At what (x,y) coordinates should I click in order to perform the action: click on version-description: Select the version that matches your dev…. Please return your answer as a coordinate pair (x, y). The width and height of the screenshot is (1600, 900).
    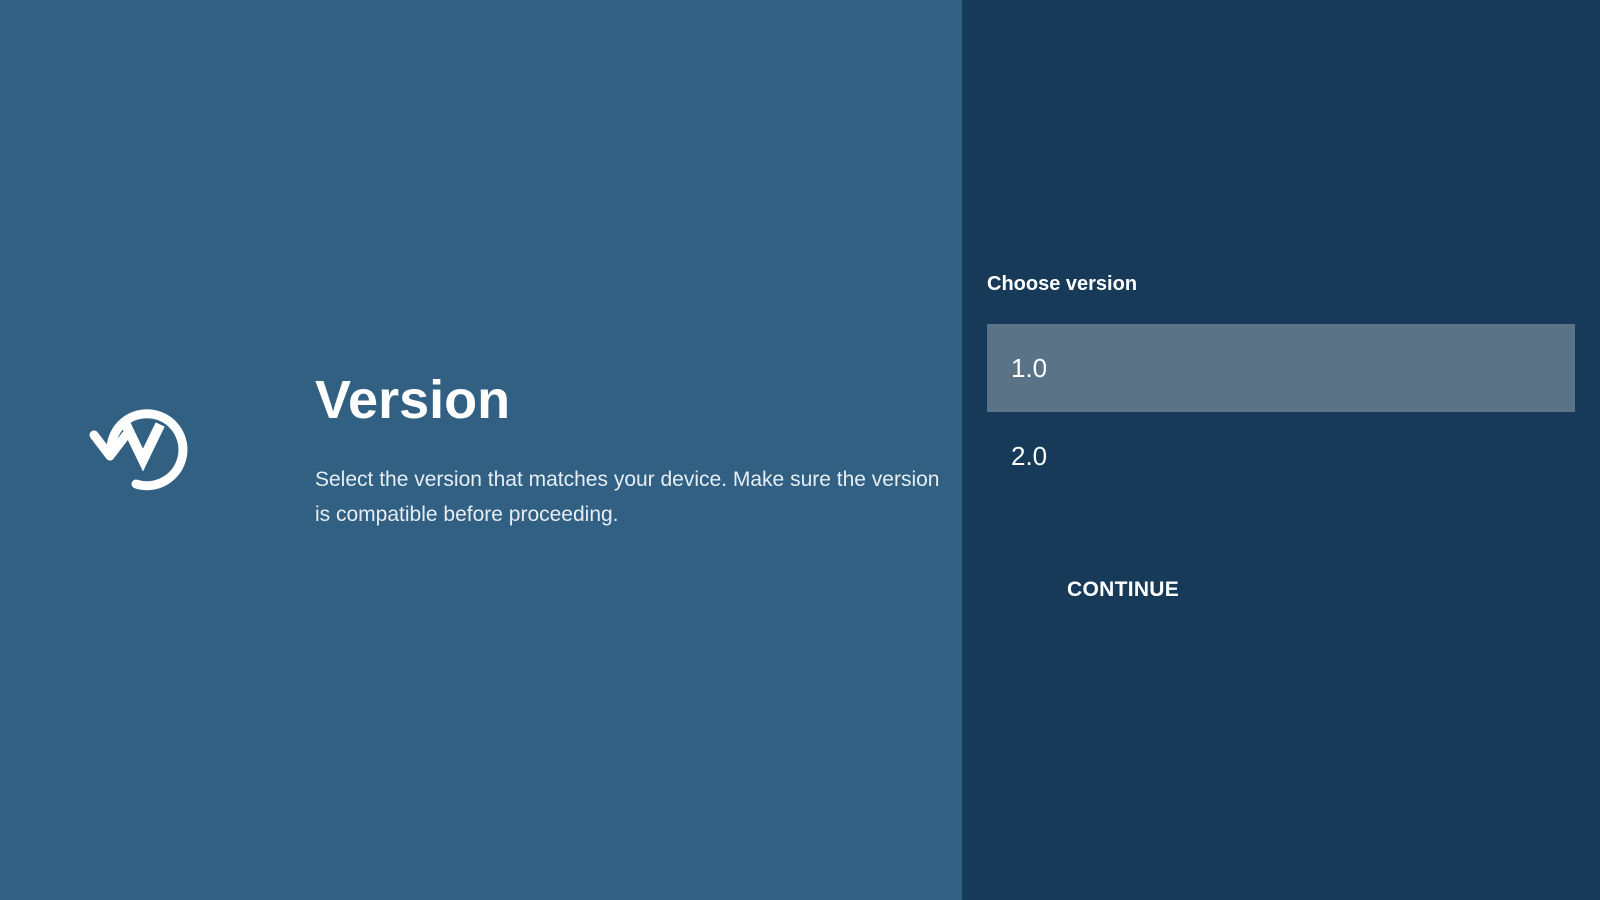
    Looking at the image, I should click on (627, 497).